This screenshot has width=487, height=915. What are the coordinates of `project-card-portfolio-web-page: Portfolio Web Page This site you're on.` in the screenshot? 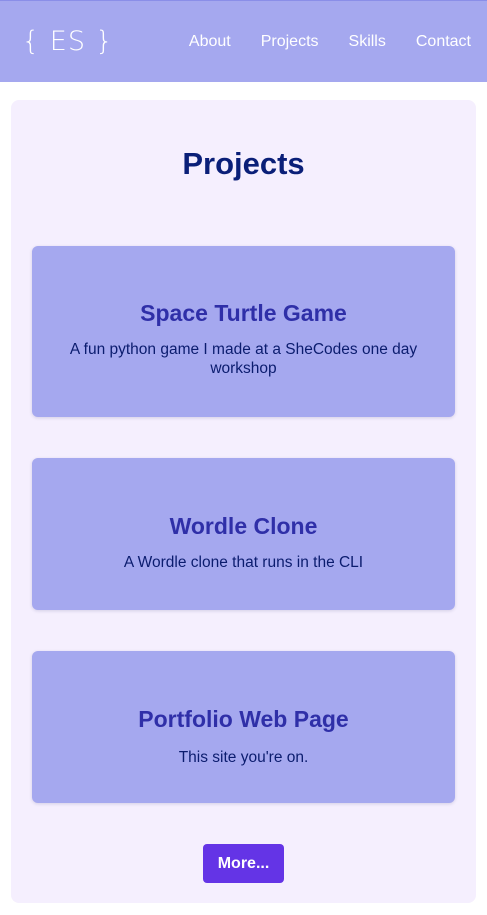 It's located at (243, 727).